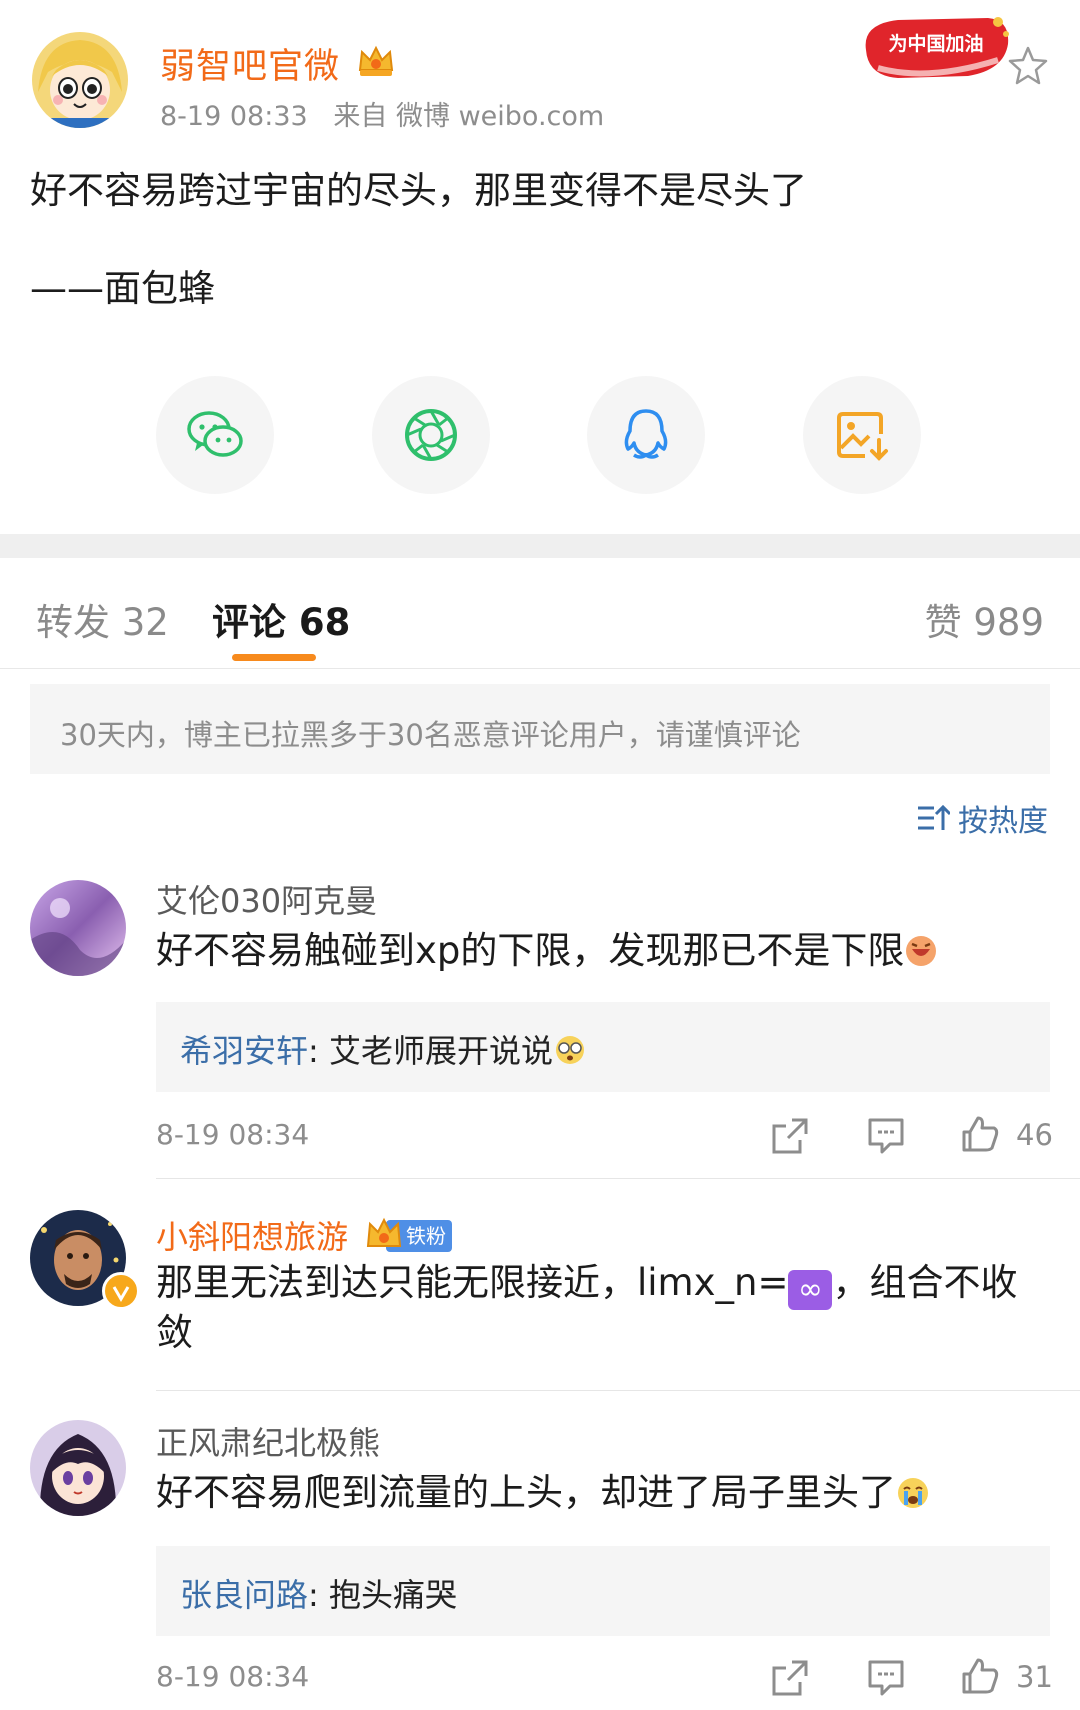 Image resolution: width=1080 pixels, height=1710 pixels. What do you see at coordinates (250, 63) in the screenshot?
I see `author-name: 弱智吧官微` at bounding box center [250, 63].